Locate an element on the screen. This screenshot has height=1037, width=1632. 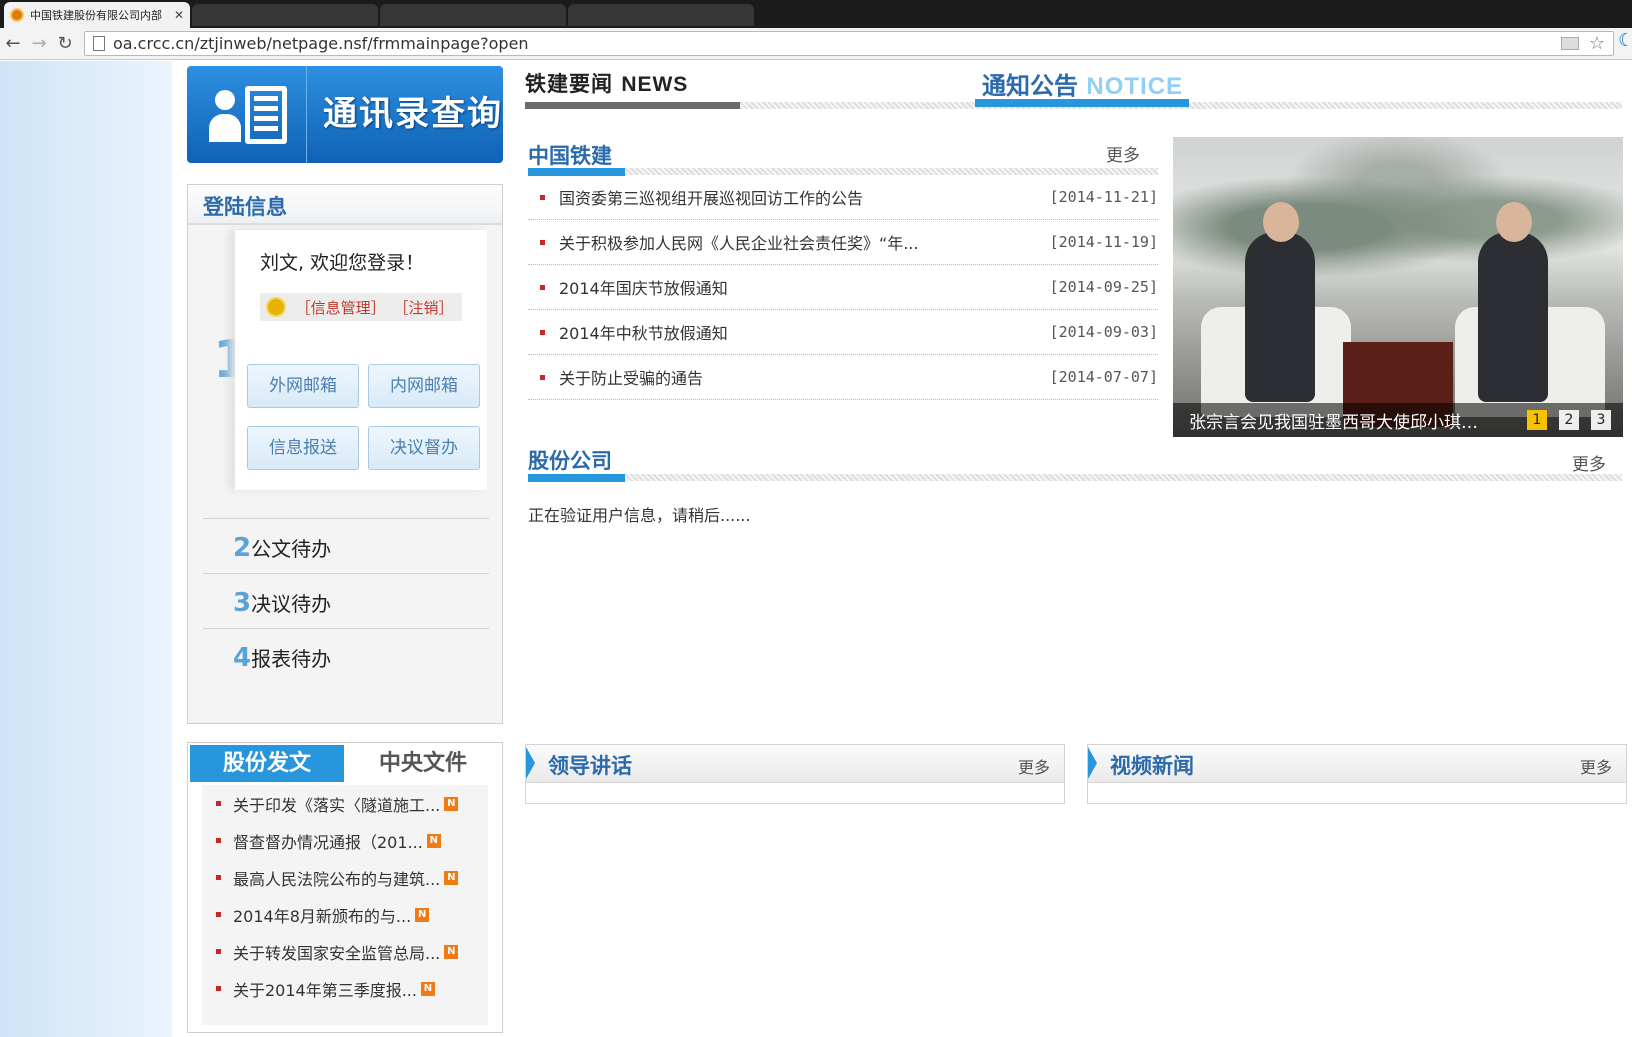
todo-resolutions: 3决议待办 is located at coordinates (346, 601).